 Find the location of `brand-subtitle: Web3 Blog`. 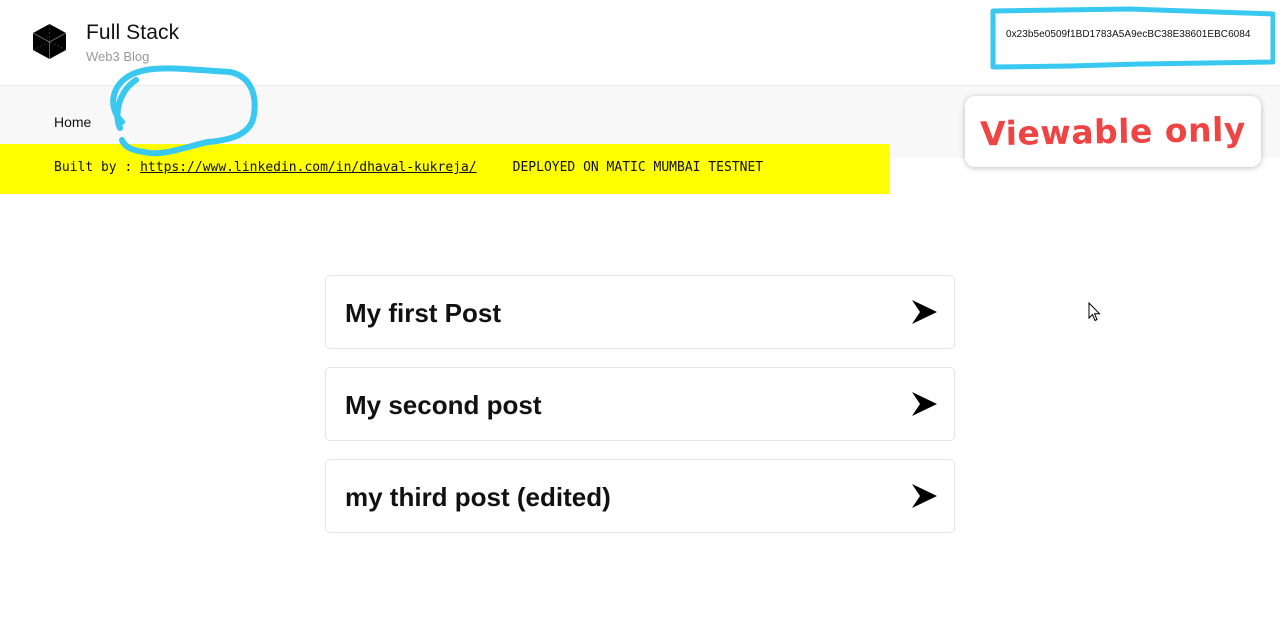

brand-subtitle: Web3 Blog is located at coordinates (118, 56).